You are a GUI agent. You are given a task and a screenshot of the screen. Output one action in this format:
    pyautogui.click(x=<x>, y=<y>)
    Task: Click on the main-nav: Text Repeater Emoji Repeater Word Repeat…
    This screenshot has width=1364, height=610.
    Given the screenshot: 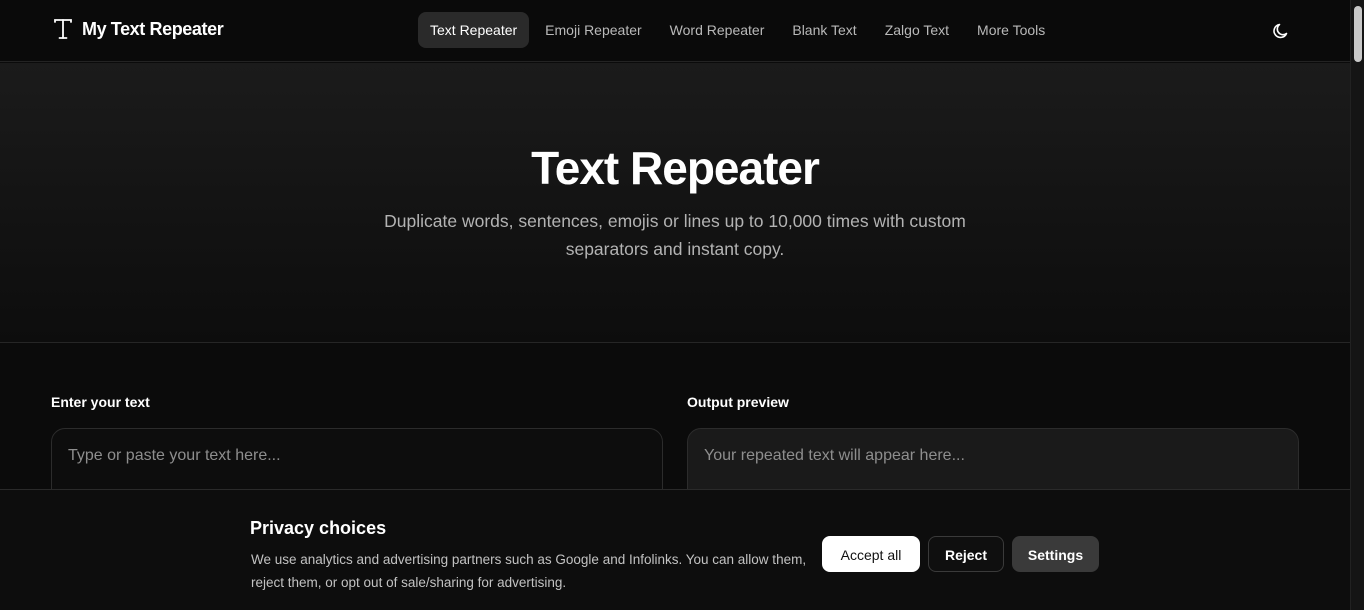 What is the action you would take?
    pyautogui.click(x=739, y=30)
    